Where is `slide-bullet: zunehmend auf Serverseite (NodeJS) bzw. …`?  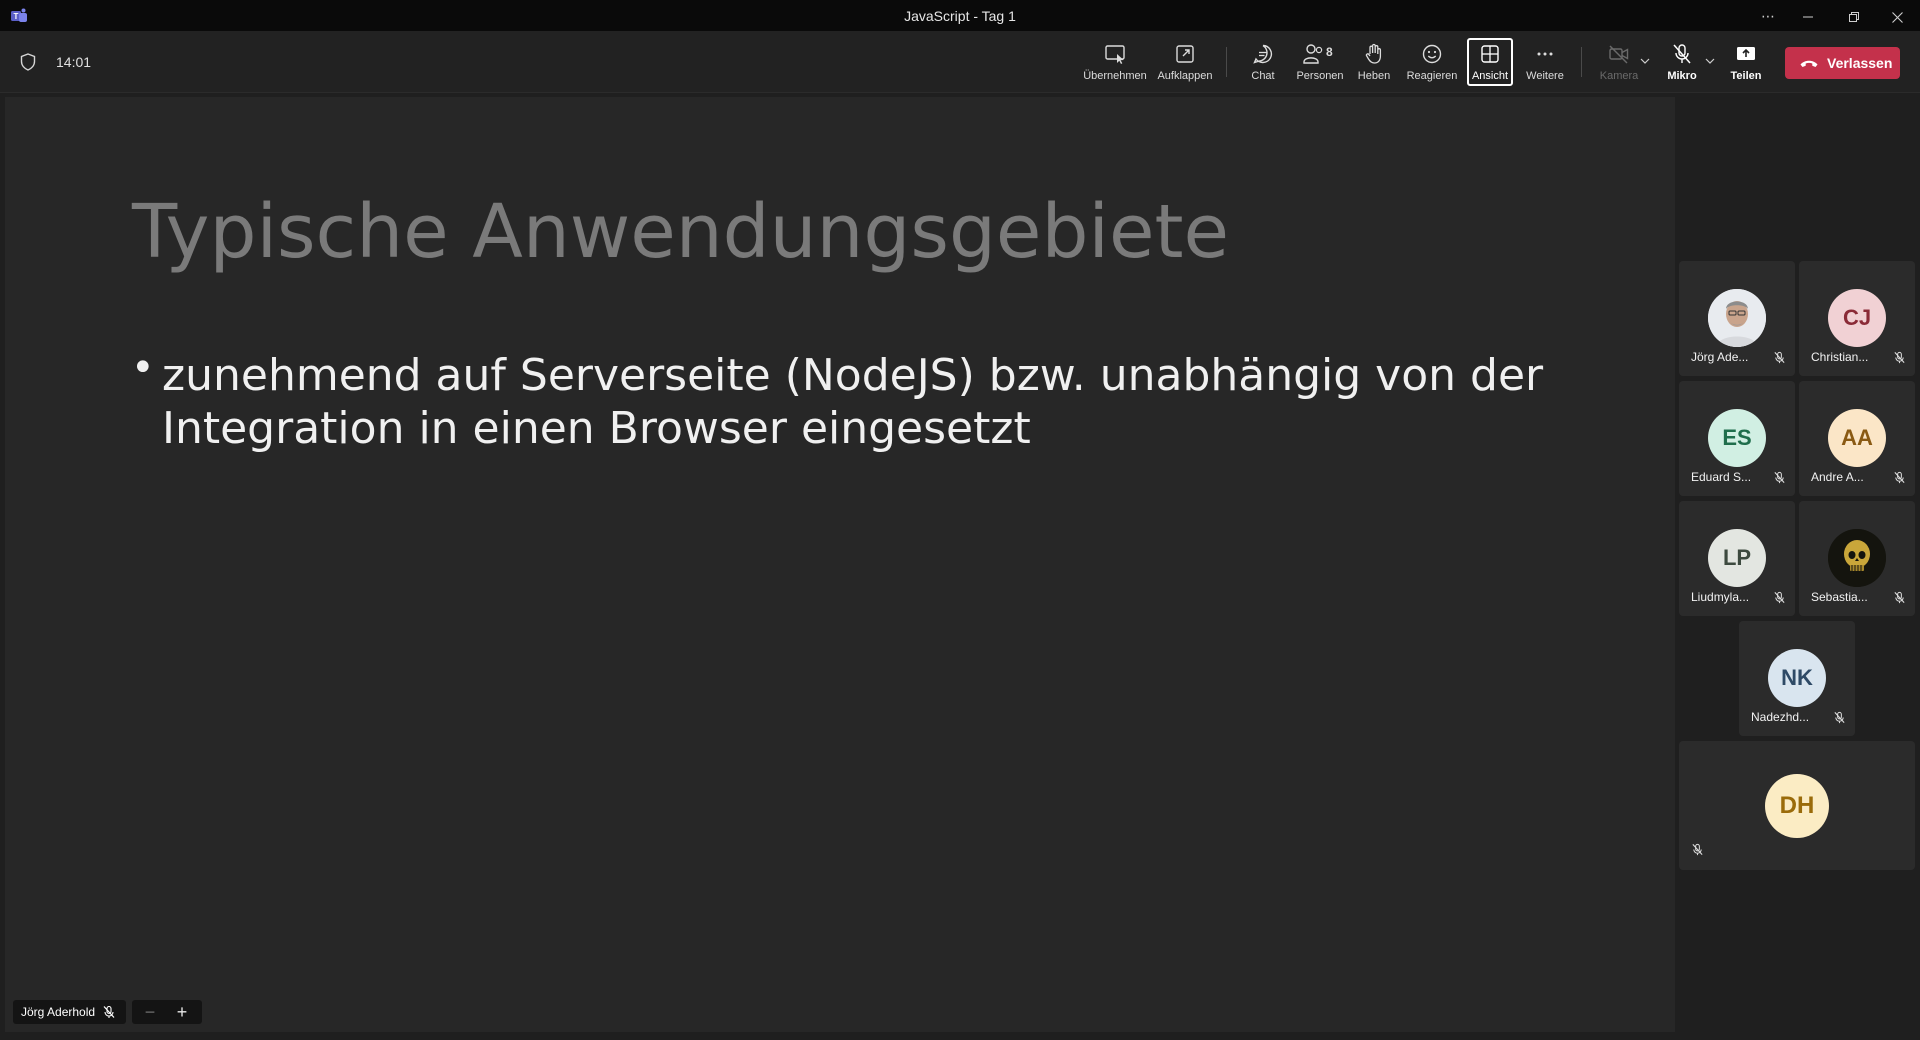 slide-bullet: zunehmend auf Serverseite (NodeJS) bzw. … is located at coordinates (853, 402).